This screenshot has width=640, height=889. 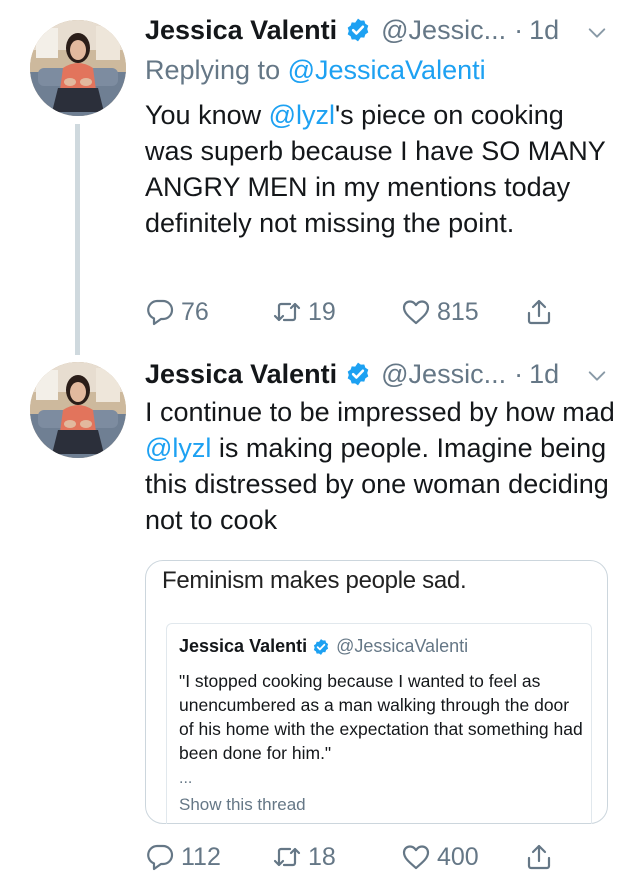 I want to click on show-thread-link: Show this thread, so click(x=242, y=804).